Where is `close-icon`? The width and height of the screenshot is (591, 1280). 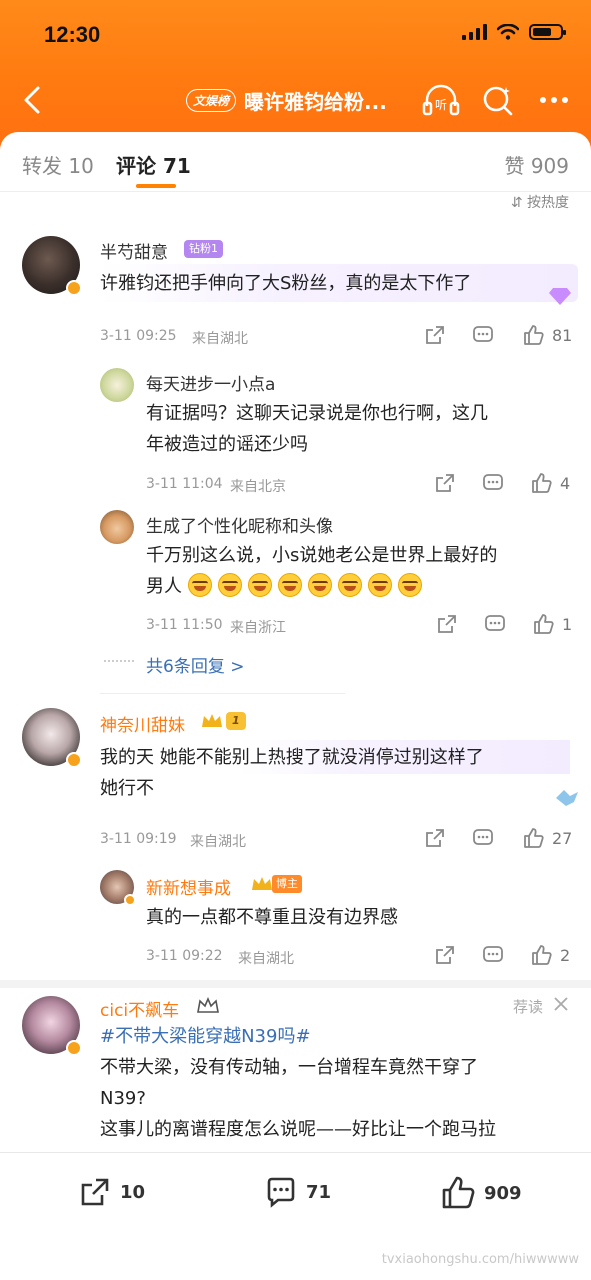 close-icon is located at coordinates (561, 1004).